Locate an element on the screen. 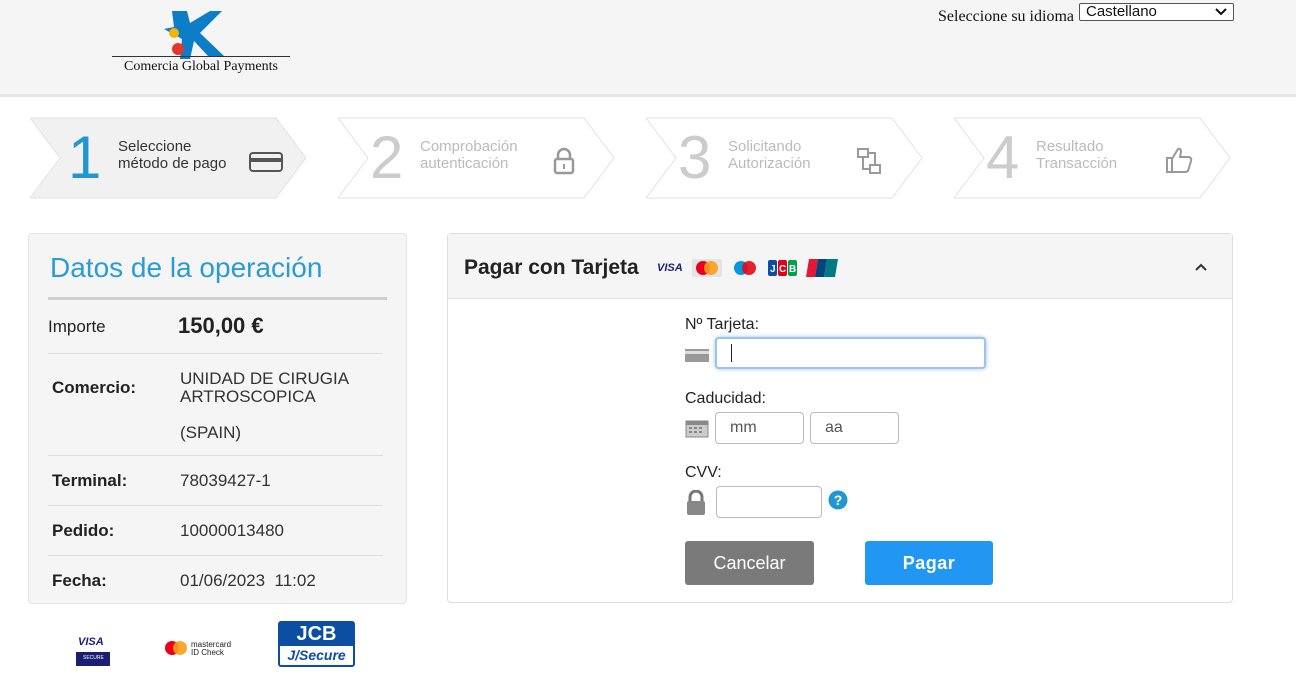 This screenshot has width=1296, height=682. card-number-label: Nº Tarjeta: is located at coordinates (722, 324).